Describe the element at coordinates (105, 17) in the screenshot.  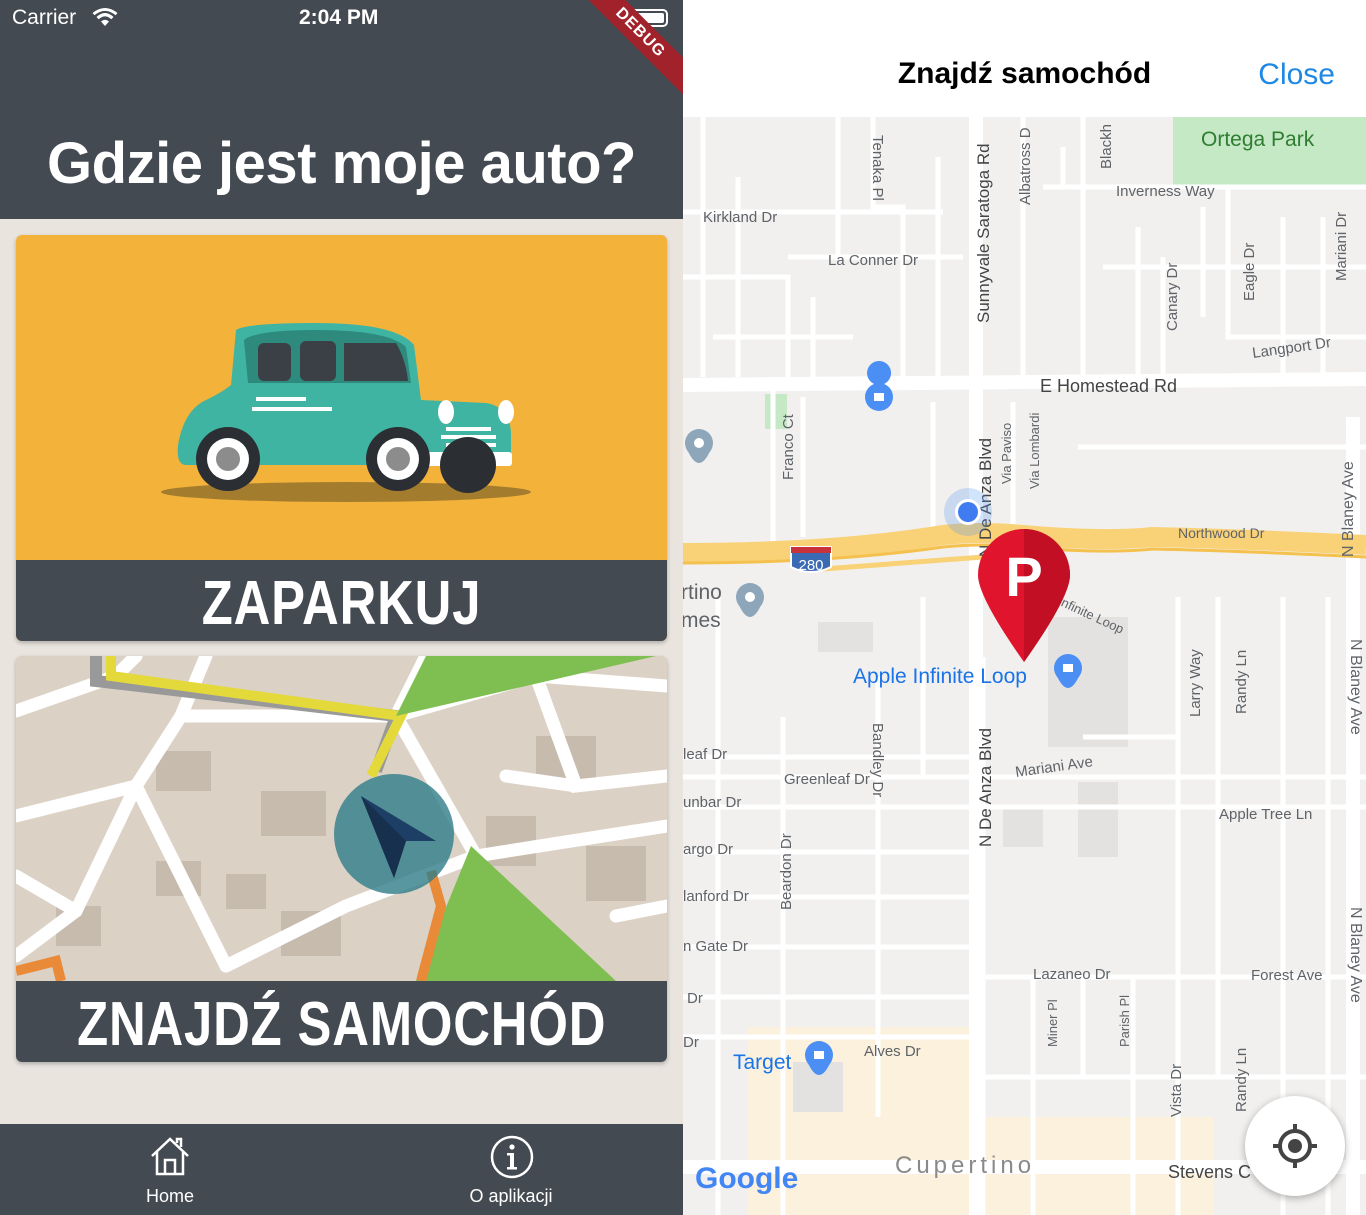
I see `wifi-icon` at that location.